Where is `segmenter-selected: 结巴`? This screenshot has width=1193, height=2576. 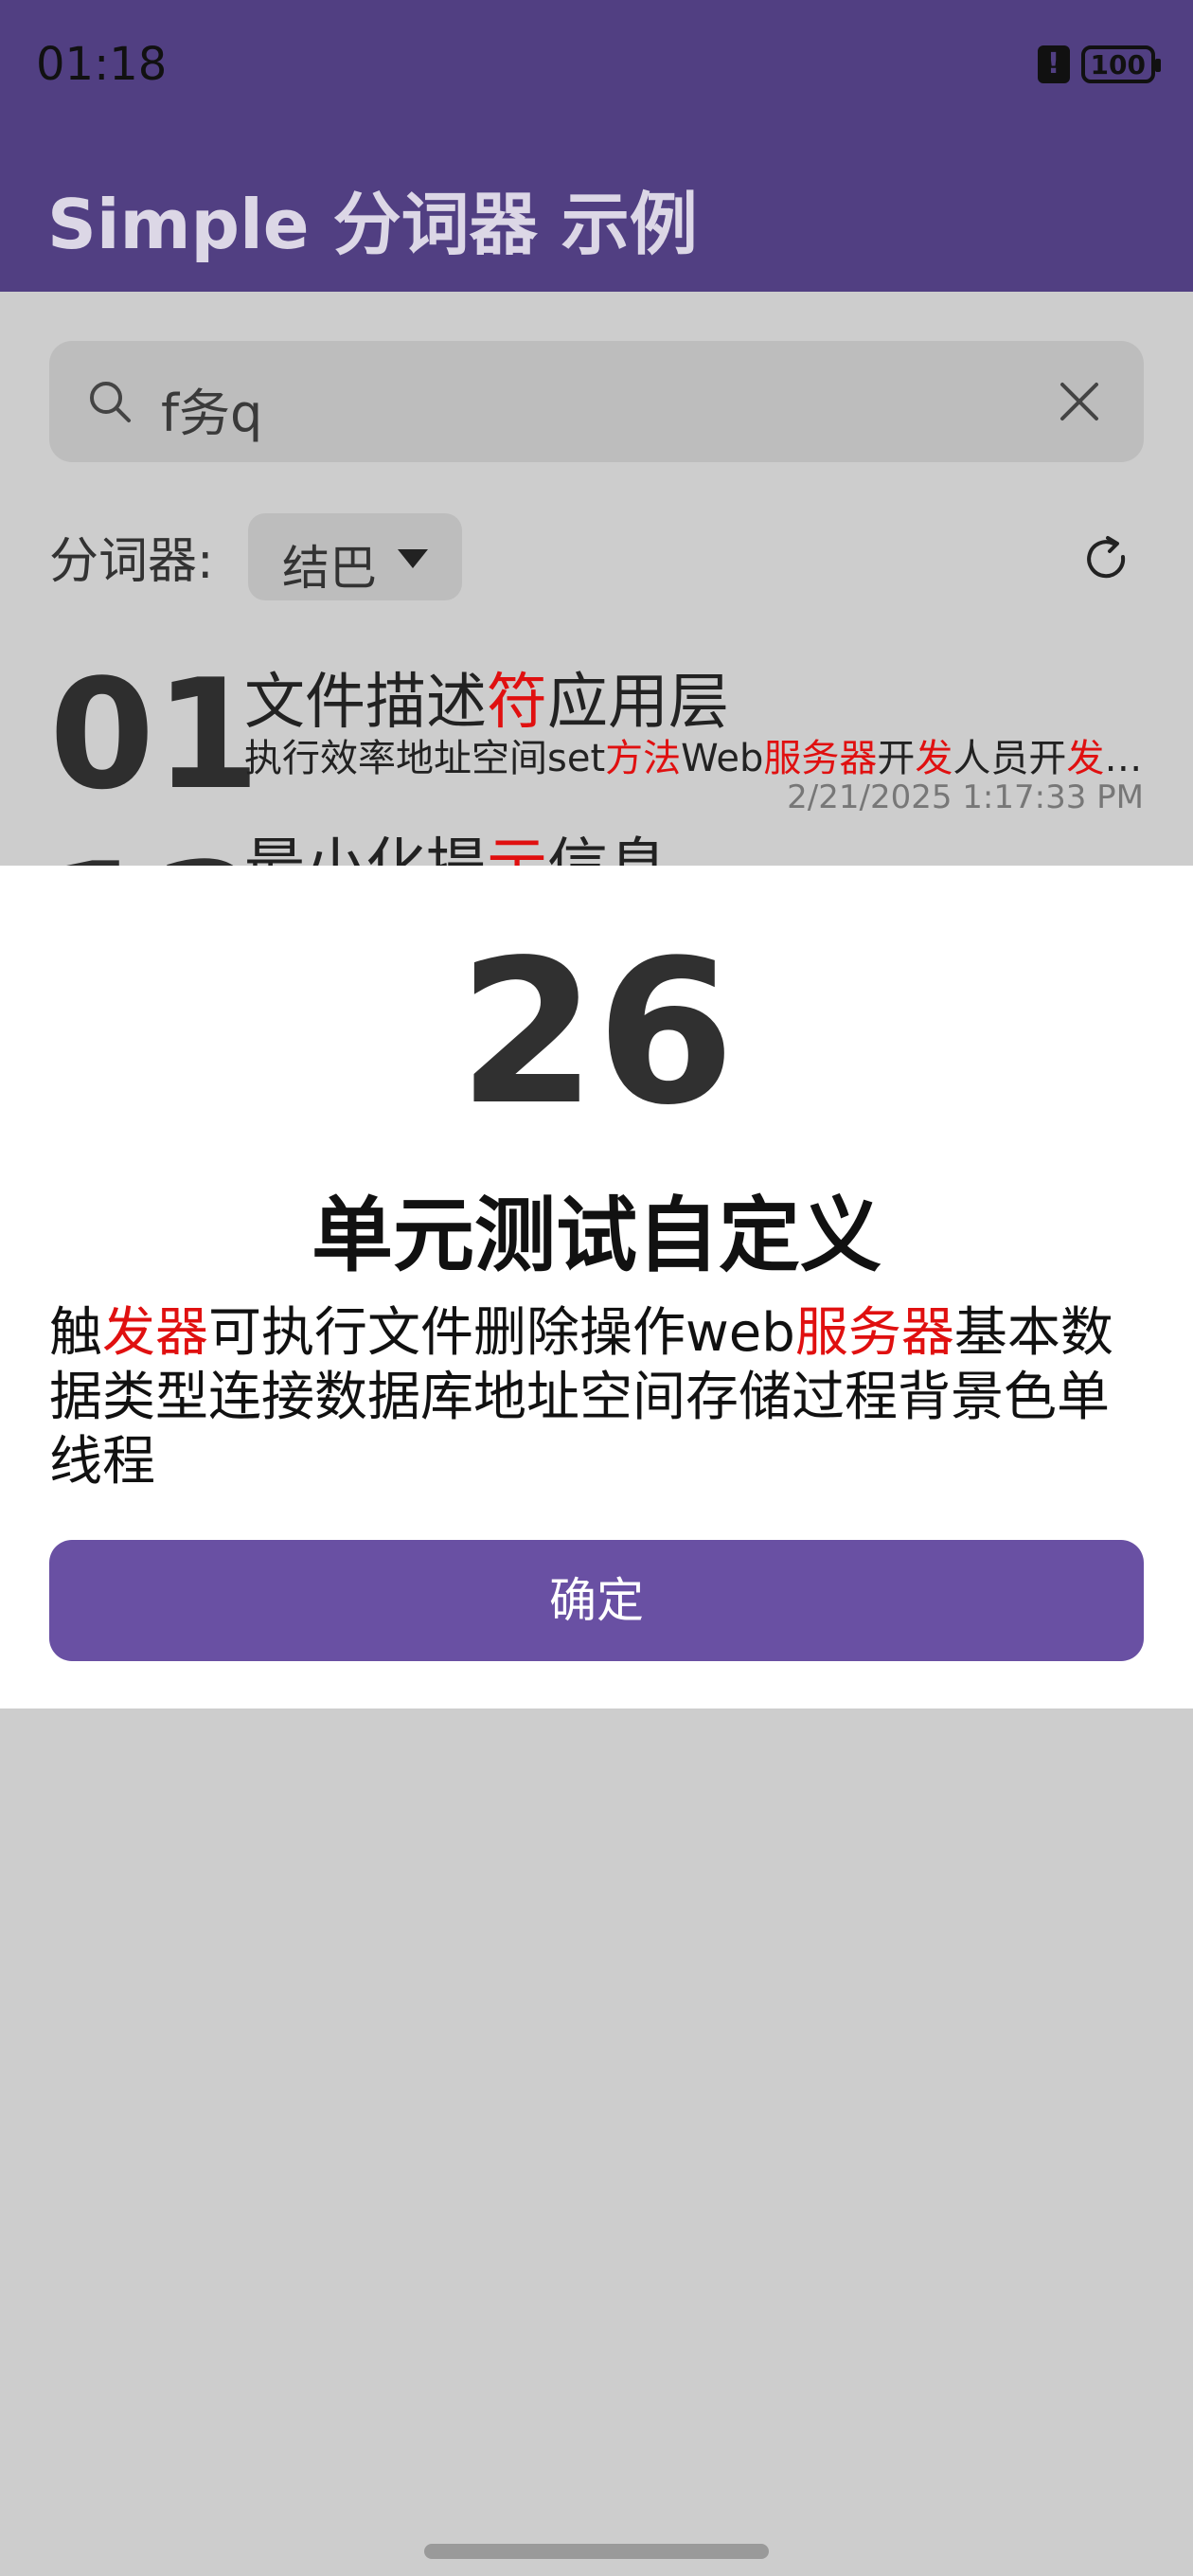 segmenter-selected: 结巴 is located at coordinates (329, 568).